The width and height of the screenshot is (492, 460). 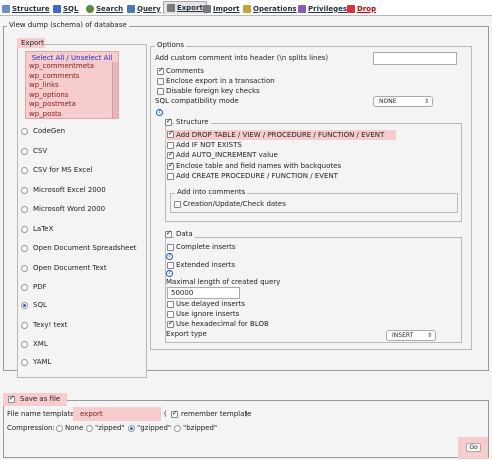 I want to click on list-item: wp_links, so click(x=72, y=86).